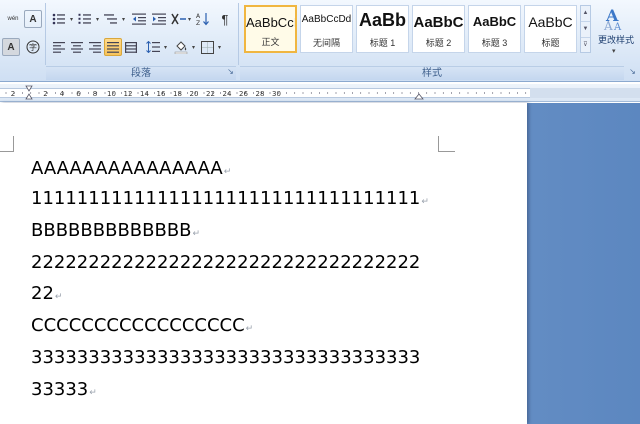  I want to click on gallery-scroll-up: ▲, so click(585, 14).